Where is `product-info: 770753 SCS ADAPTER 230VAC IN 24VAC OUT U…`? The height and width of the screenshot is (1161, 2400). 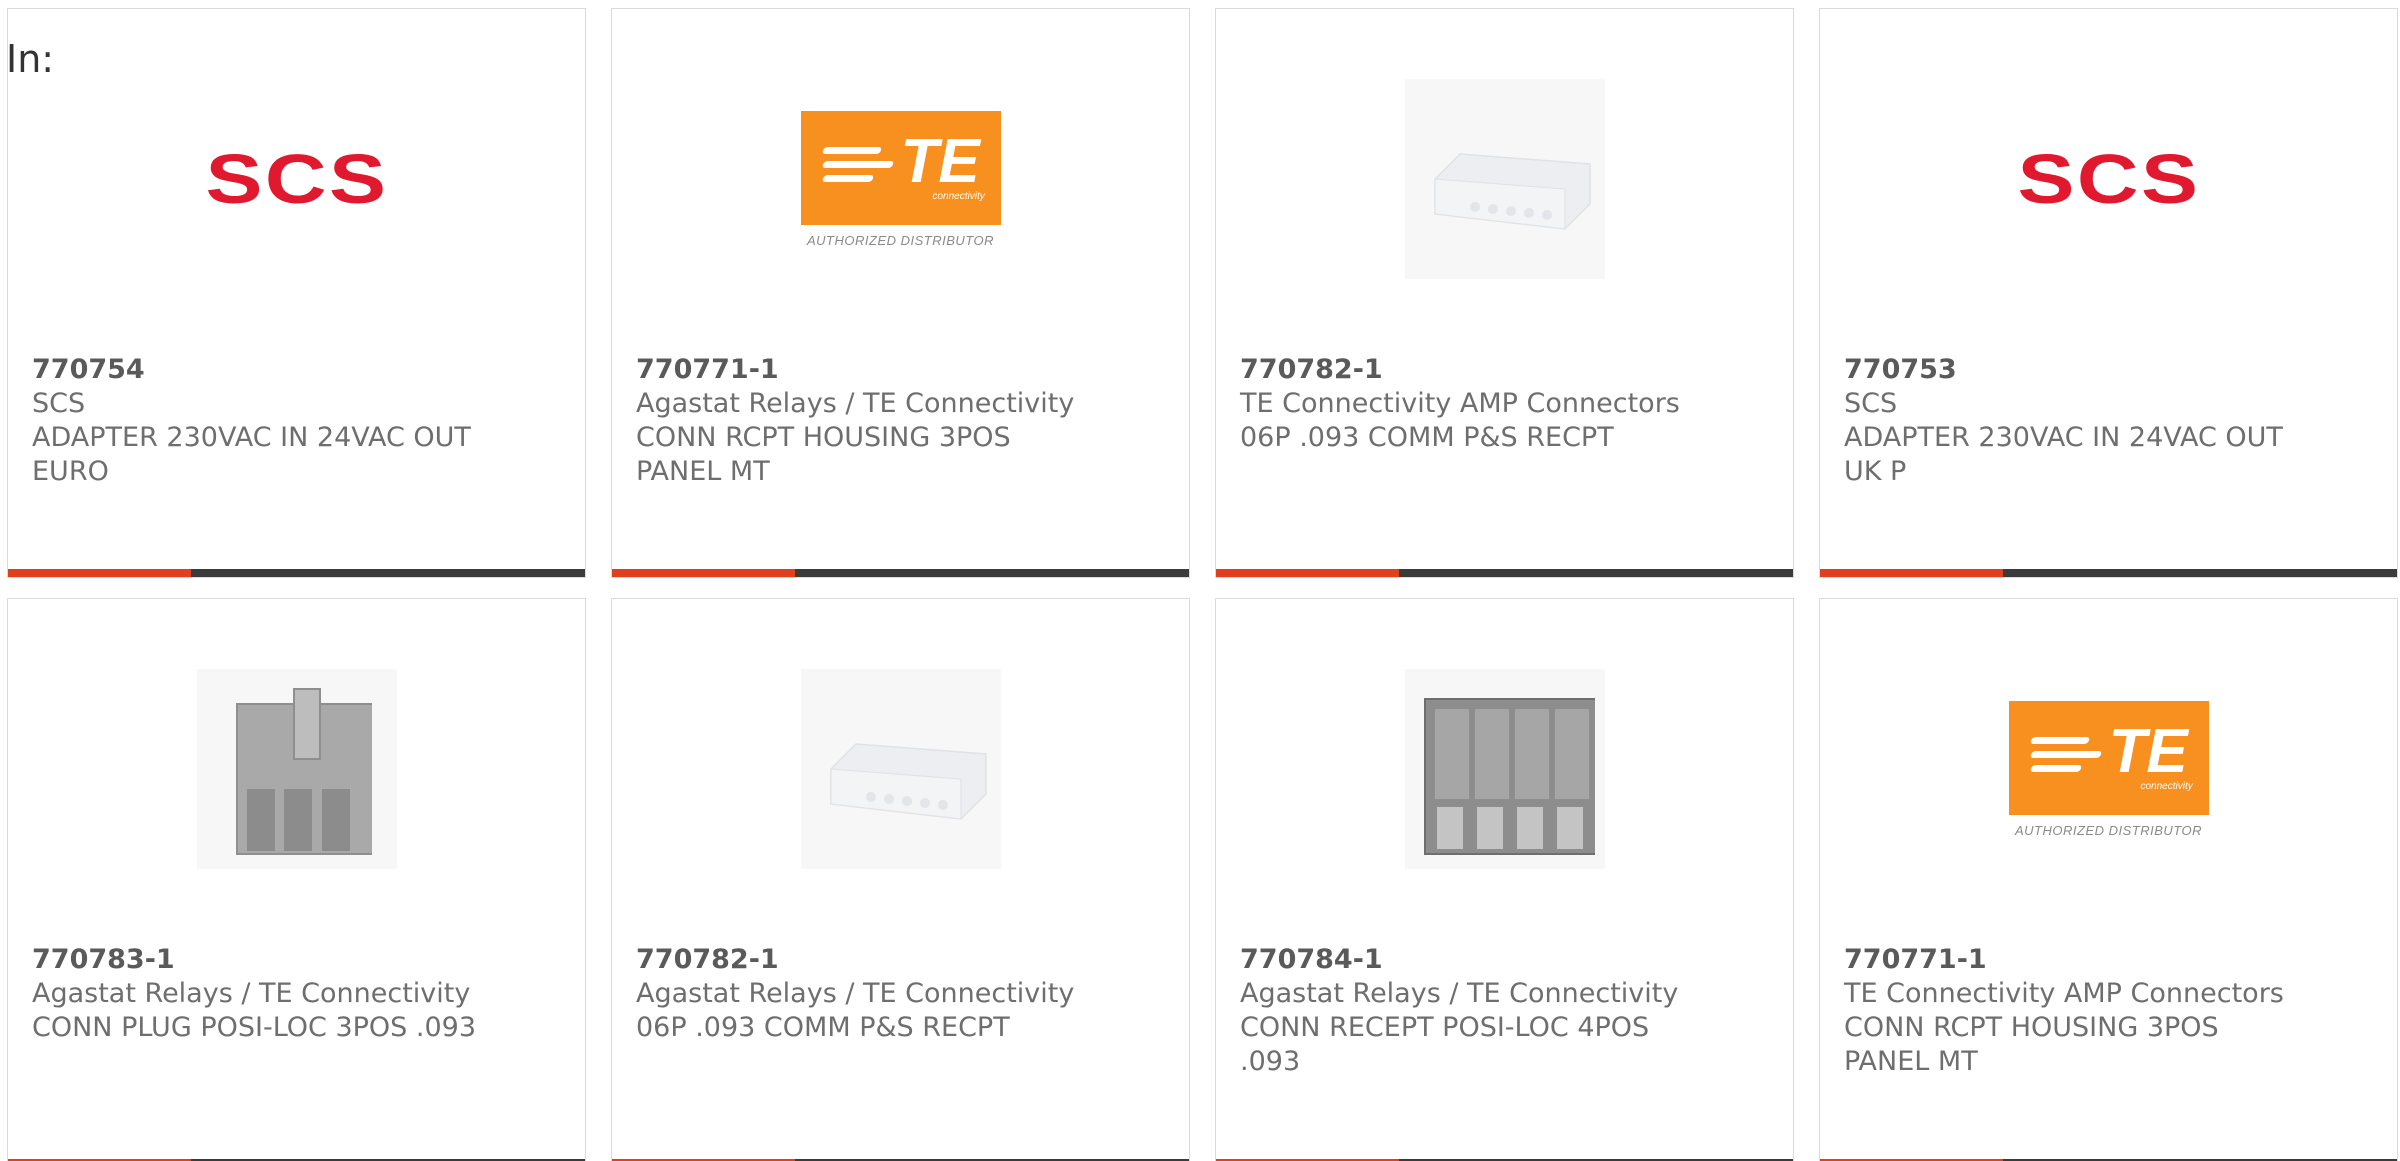 product-info: 770753 SCS ADAPTER 230VAC IN 24VAC OUT U… is located at coordinates (2074, 421).